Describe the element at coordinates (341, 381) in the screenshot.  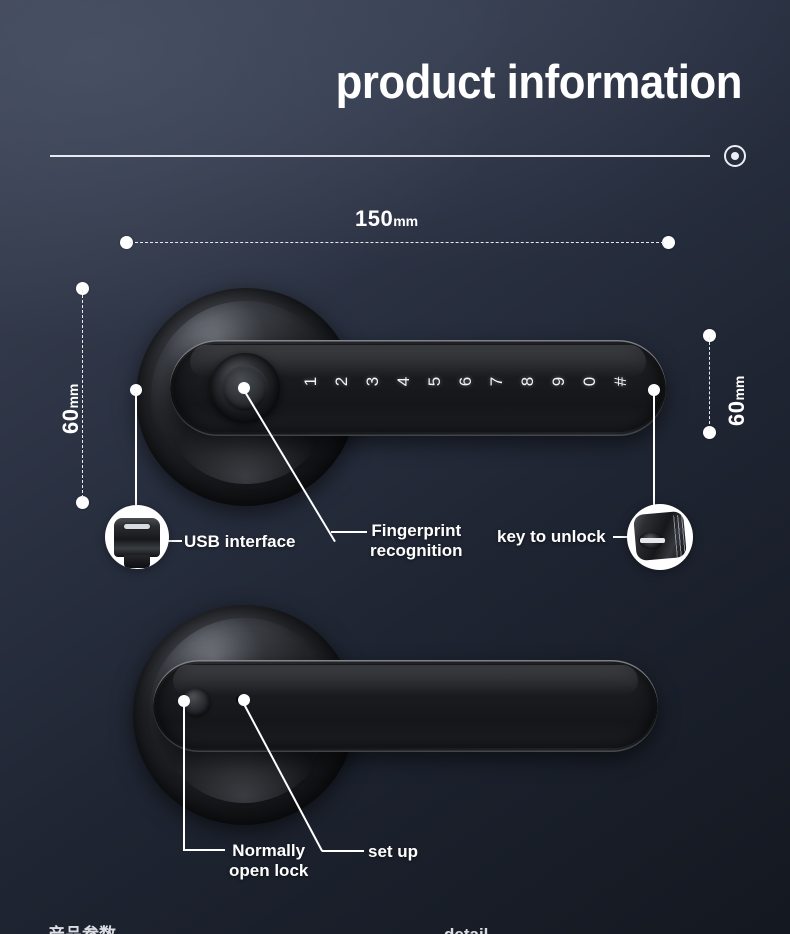
I see `keypad-key-2: 2` at that location.